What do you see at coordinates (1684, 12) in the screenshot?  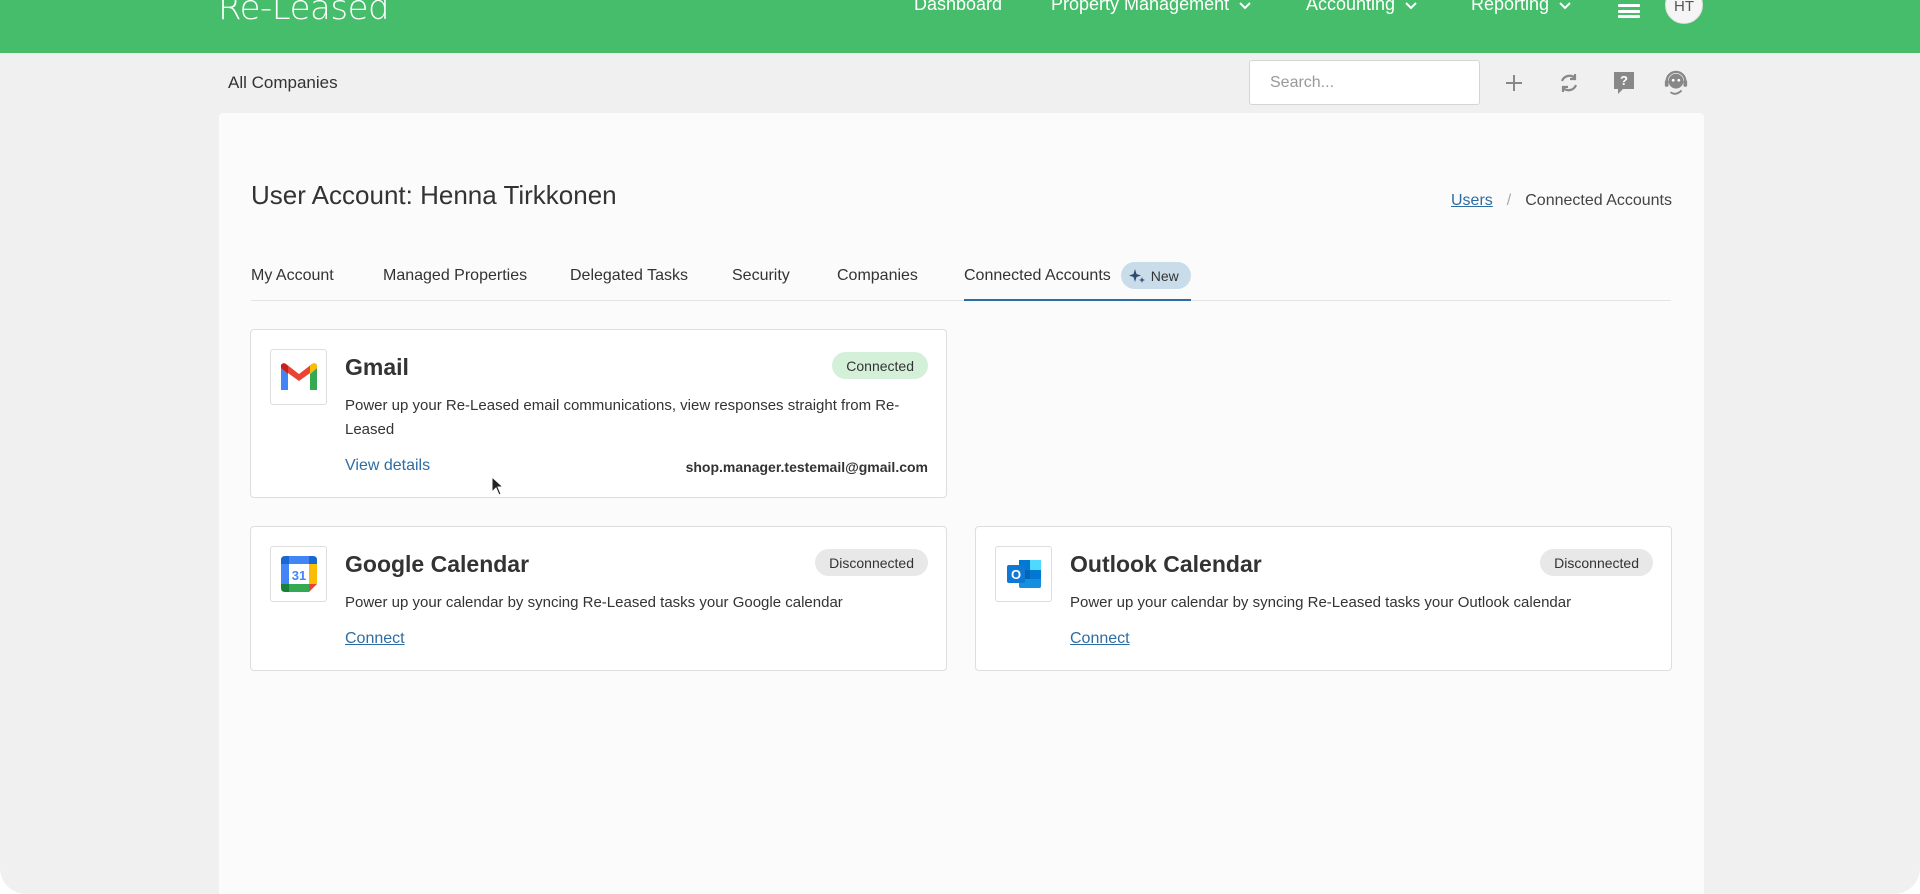 I see `avatar: HT` at bounding box center [1684, 12].